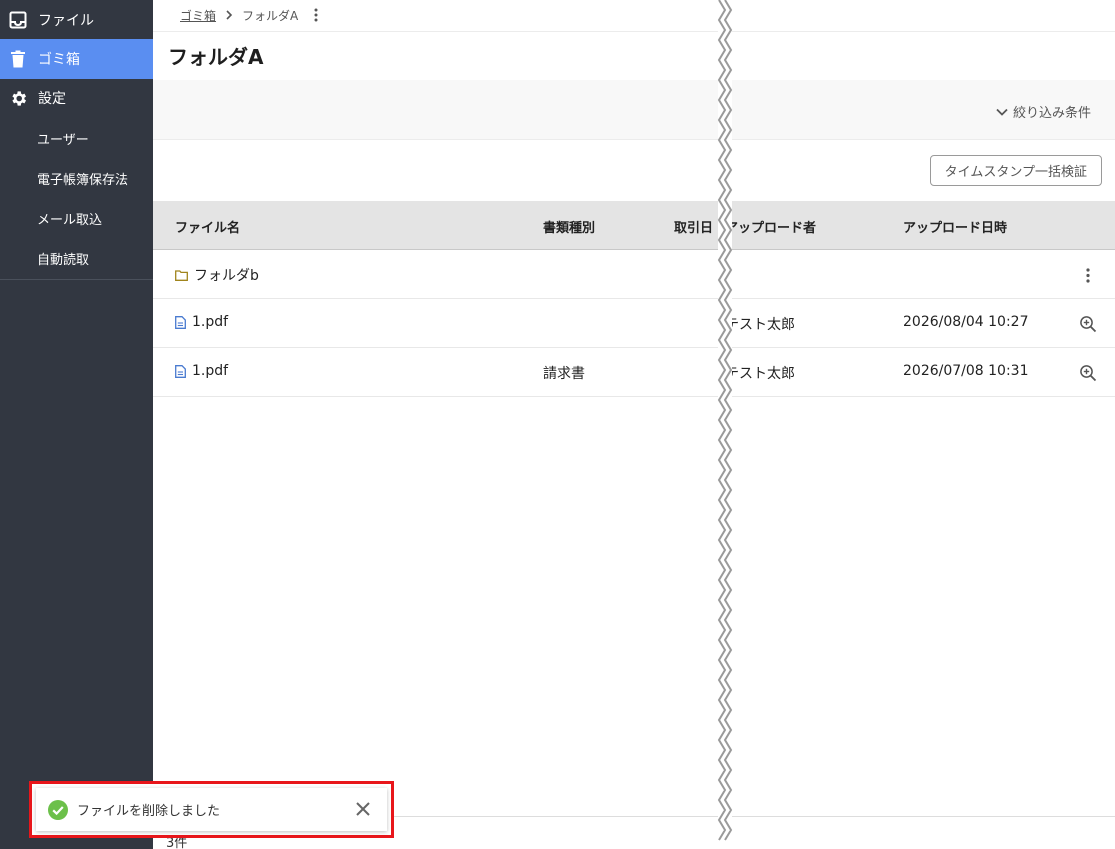  Describe the element at coordinates (59, 60) in the screenshot. I see `sidebar-item-label: ゴミ箱` at that location.